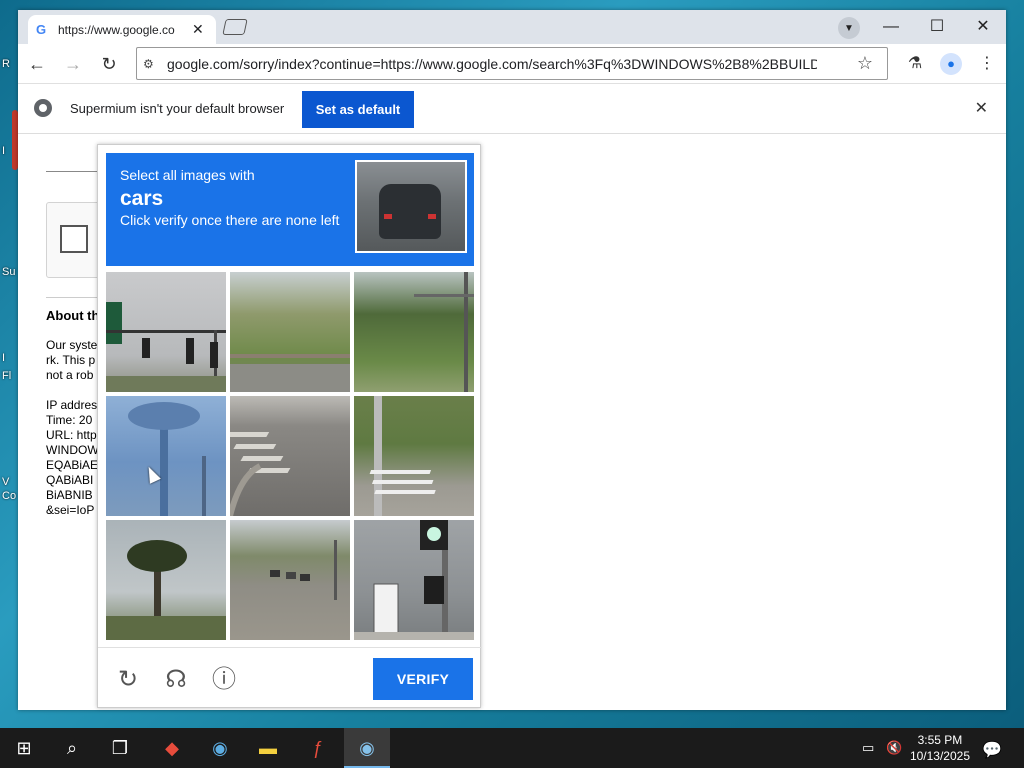  Describe the element at coordinates (940, 740) in the screenshot. I see `clock-time: 3:55 PM` at that location.